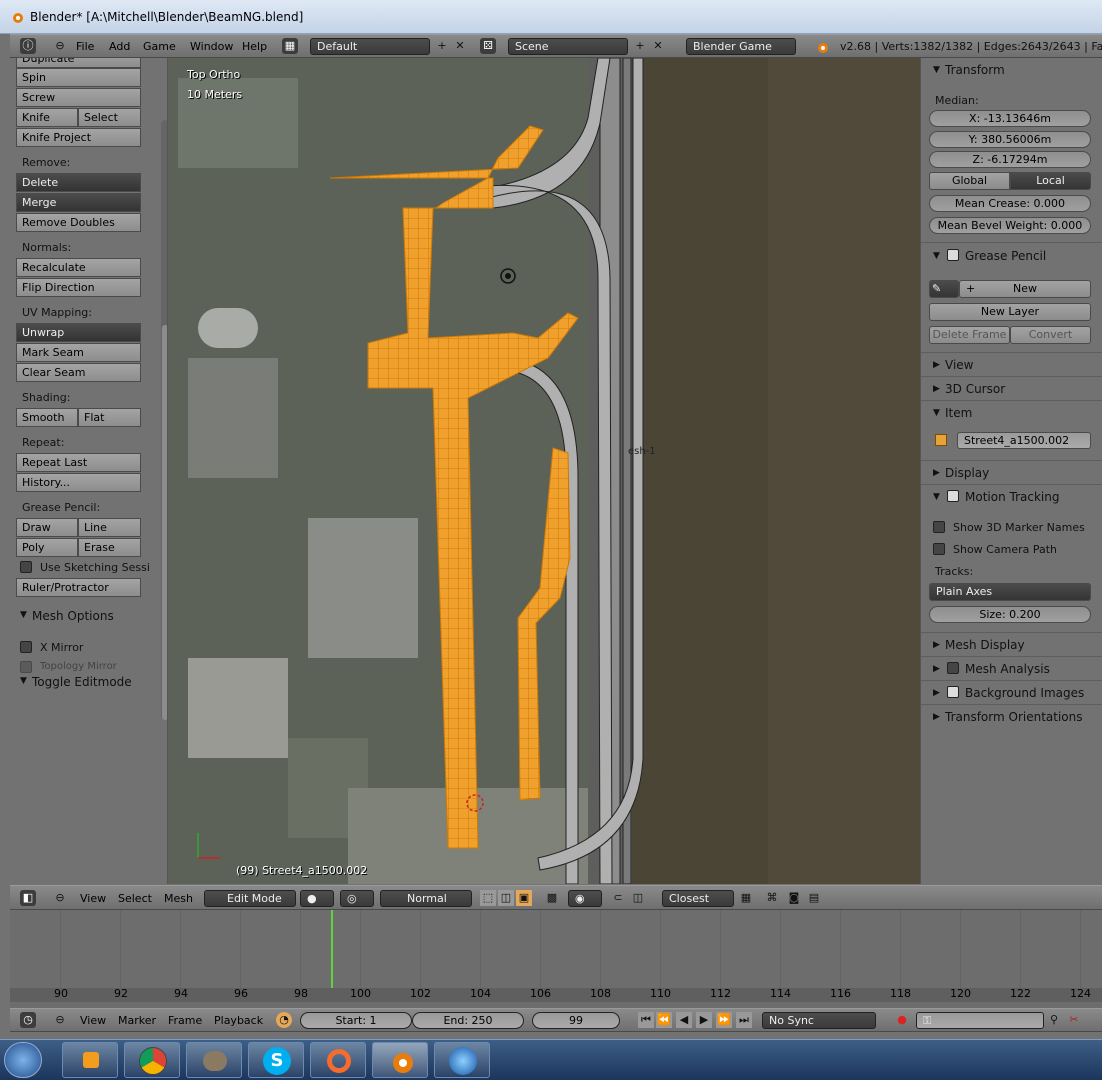  I want to click on median-z-field: Z: -6.17294m, so click(1010, 159).